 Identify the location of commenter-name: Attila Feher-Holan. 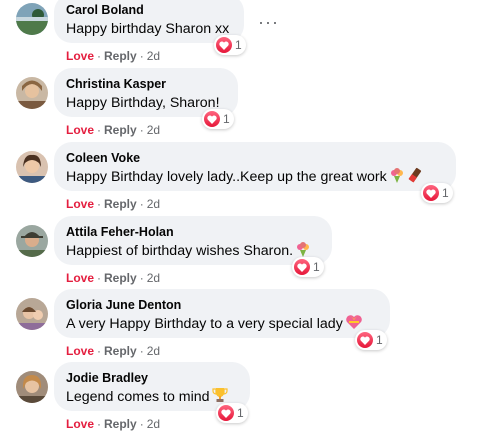
(193, 232).